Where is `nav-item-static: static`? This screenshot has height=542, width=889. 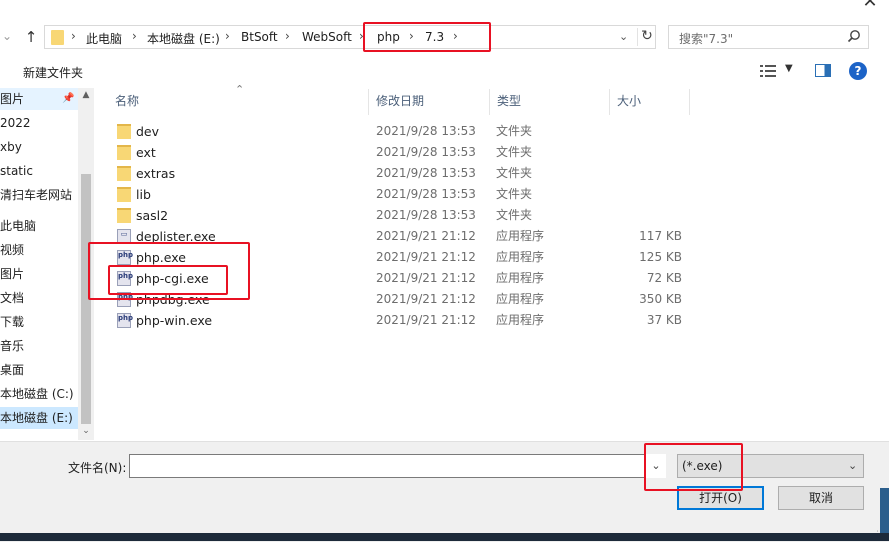
nav-item-static: static is located at coordinates (39, 171).